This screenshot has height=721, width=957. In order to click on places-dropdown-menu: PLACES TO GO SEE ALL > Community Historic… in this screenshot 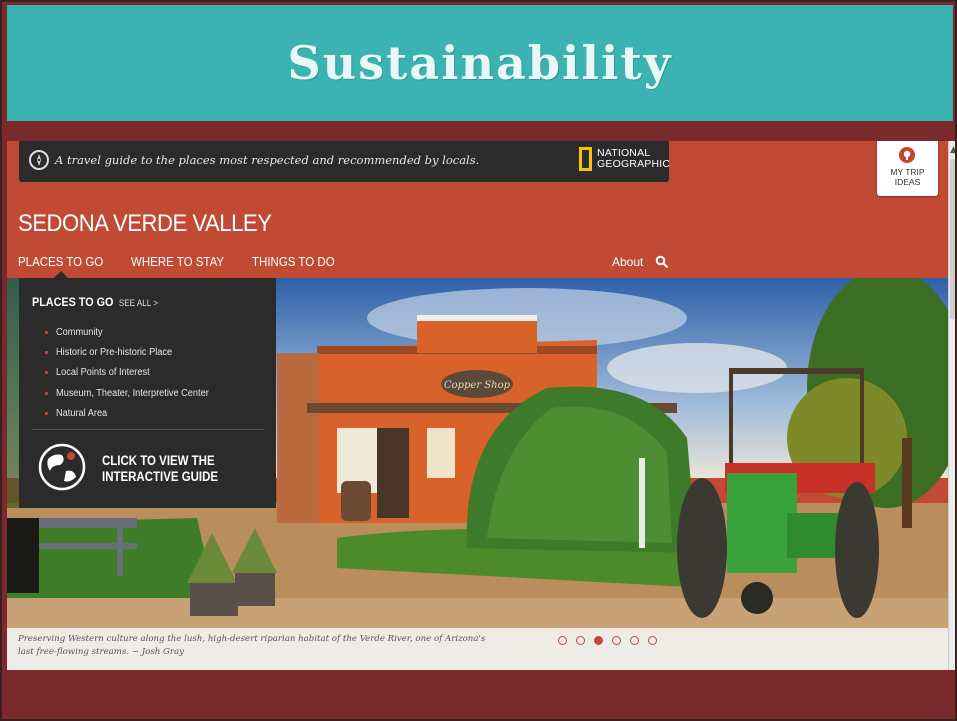, I will do `click(147, 389)`.